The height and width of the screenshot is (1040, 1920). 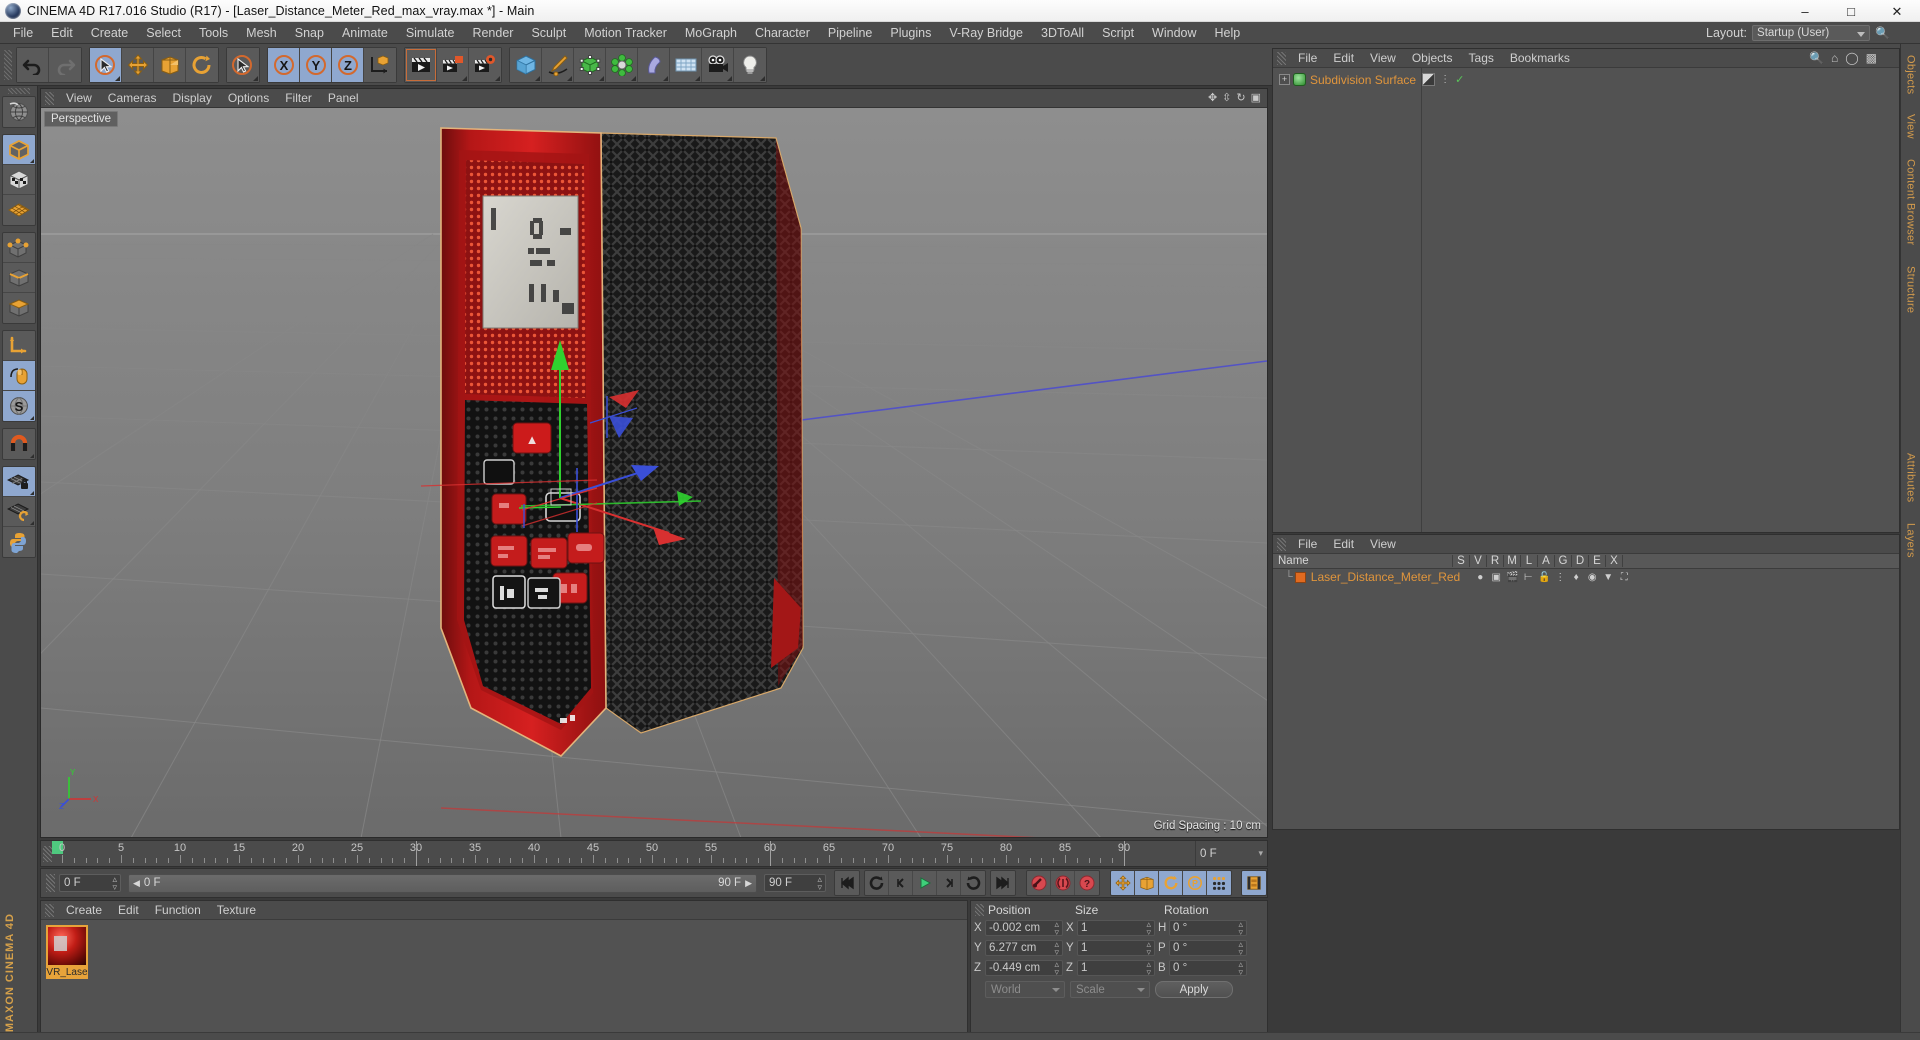 I want to click on timeline-frame-field: 0 F ▾, so click(x=1231, y=853).